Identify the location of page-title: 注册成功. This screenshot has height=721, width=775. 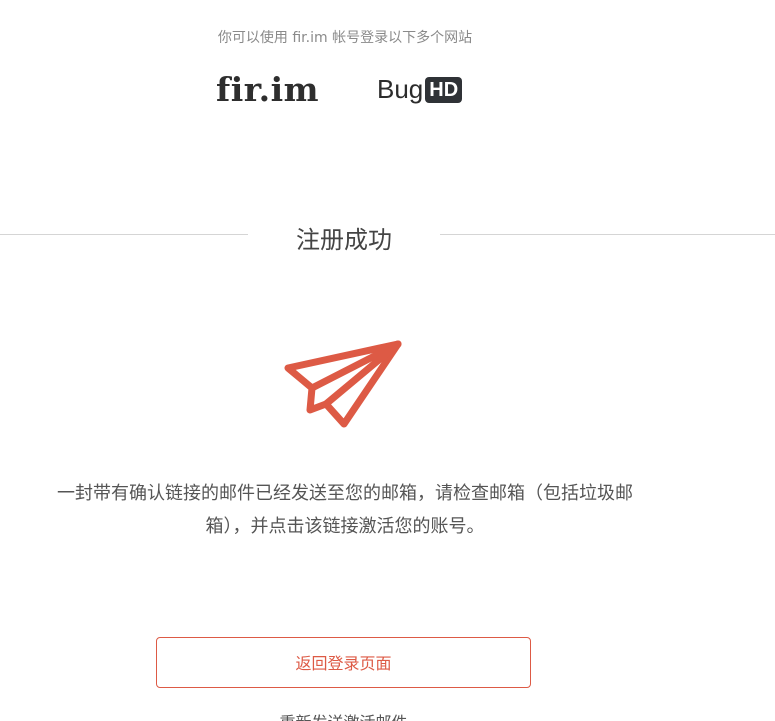
(344, 240).